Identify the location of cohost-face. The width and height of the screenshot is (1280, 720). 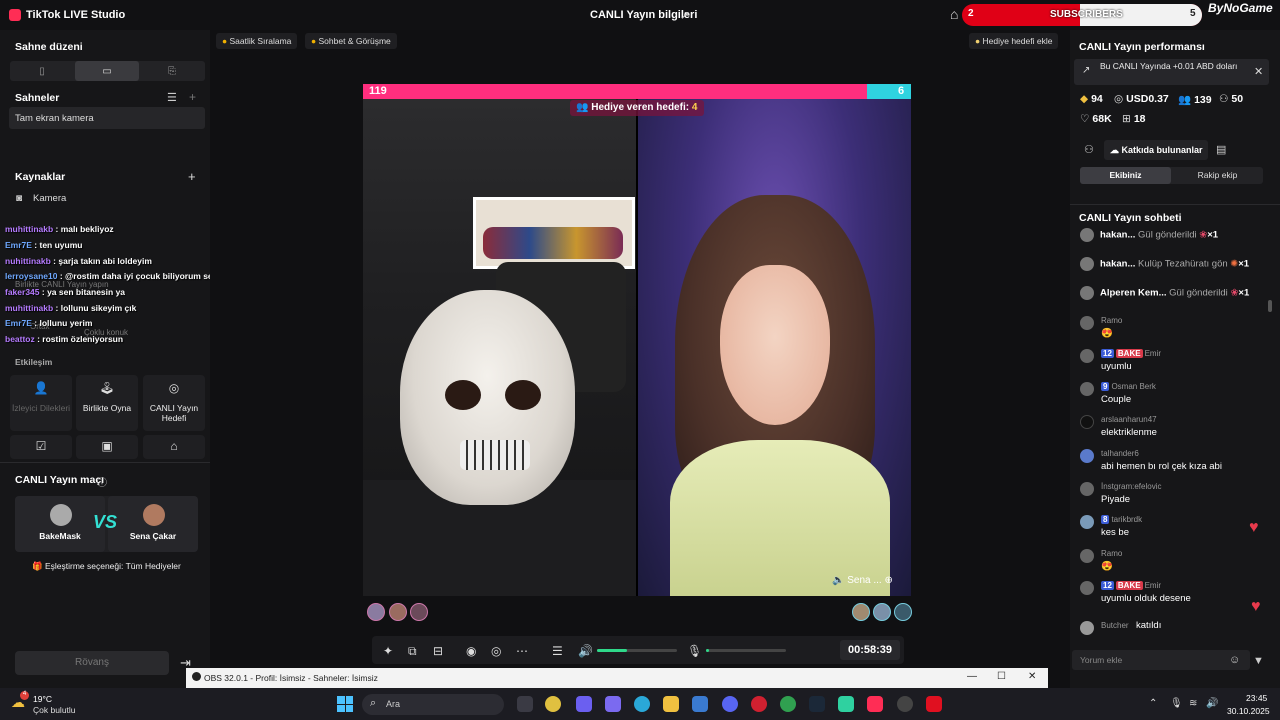
(775, 345).